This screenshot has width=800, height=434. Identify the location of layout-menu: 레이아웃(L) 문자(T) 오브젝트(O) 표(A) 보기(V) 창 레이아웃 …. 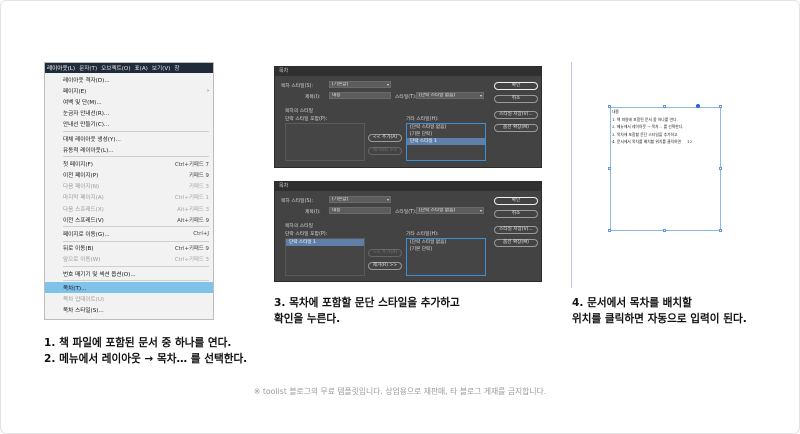
(129, 191).